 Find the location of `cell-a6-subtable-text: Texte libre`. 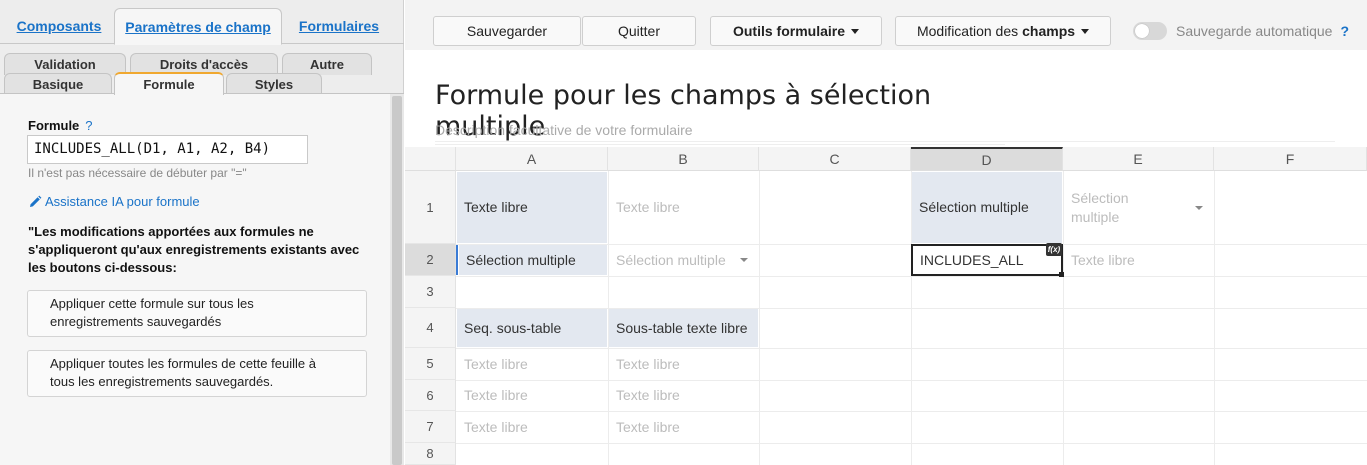

cell-a6-subtable-text: Texte libre is located at coordinates (532, 395).